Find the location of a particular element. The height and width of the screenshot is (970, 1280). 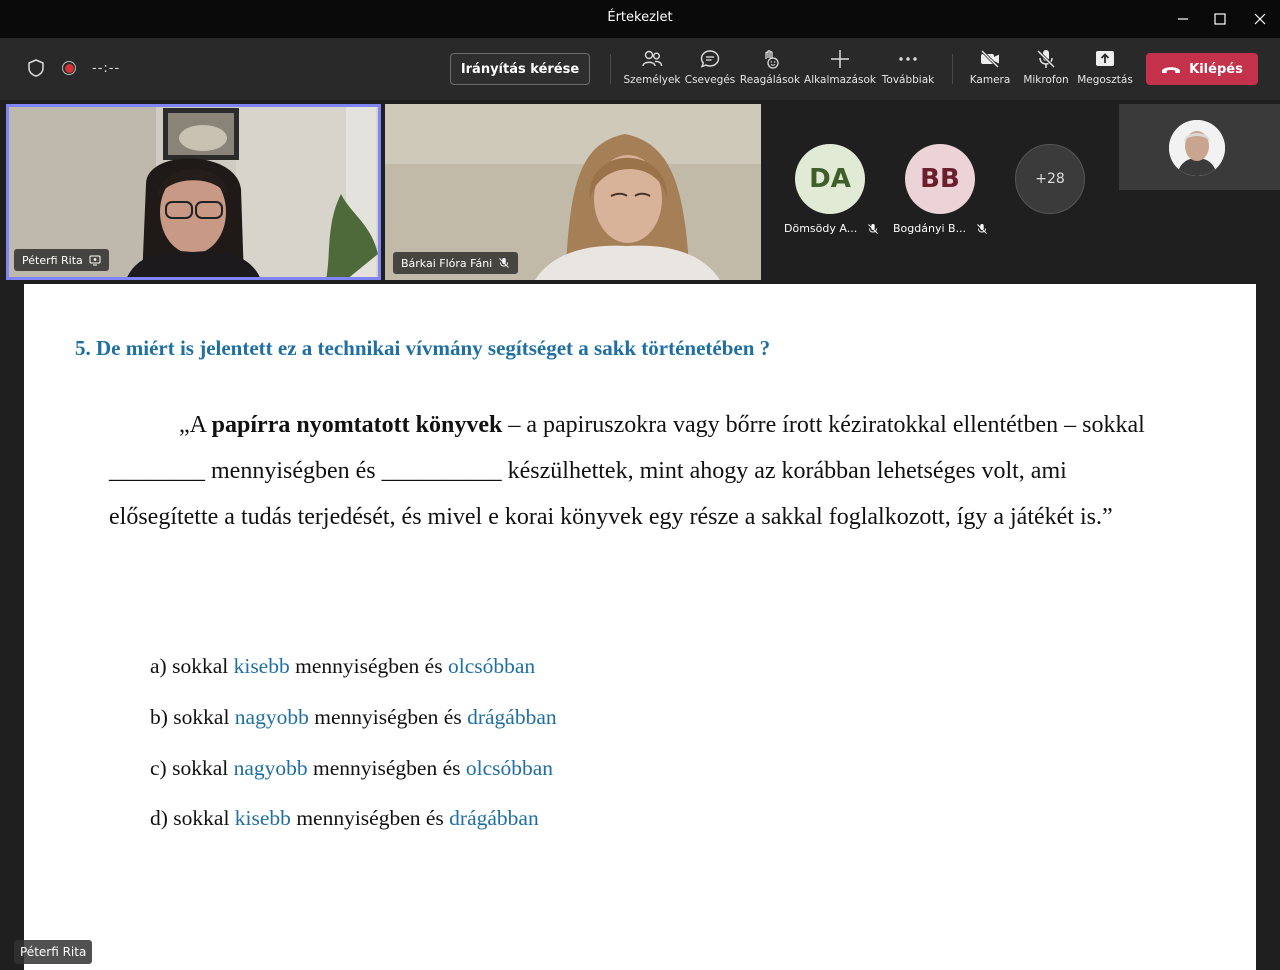

minimize-icon is located at coordinates (1183, 19).